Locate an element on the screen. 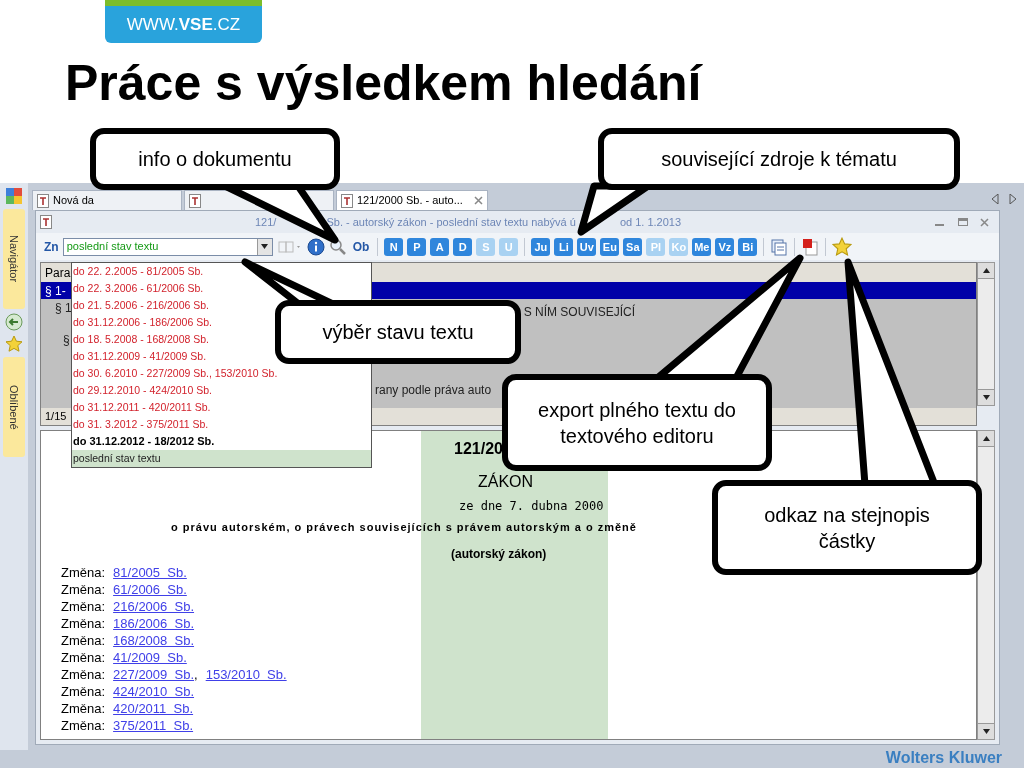  letter-button: N is located at coordinates (394, 246).